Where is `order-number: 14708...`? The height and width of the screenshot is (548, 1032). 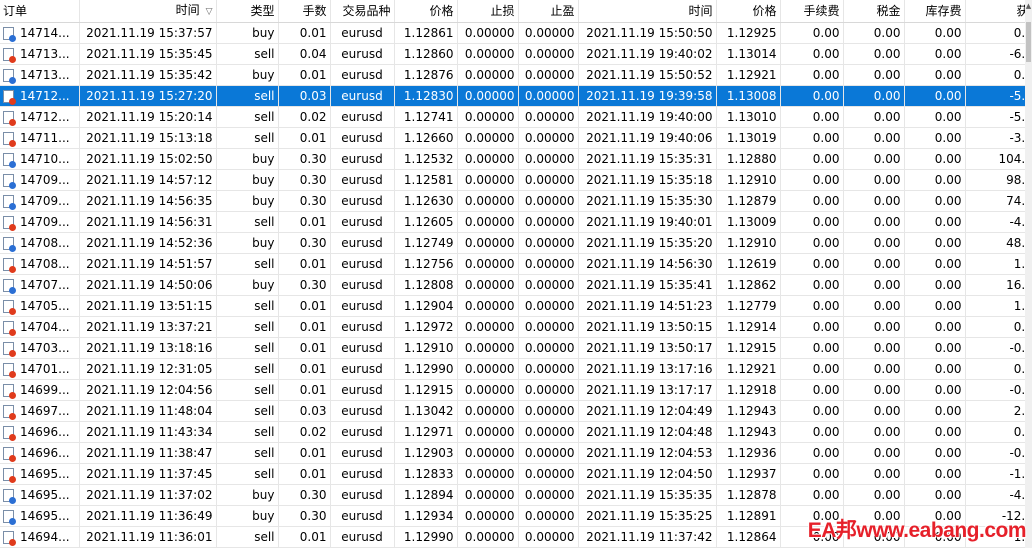
order-number: 14708... is located at coordinates (45, 243).